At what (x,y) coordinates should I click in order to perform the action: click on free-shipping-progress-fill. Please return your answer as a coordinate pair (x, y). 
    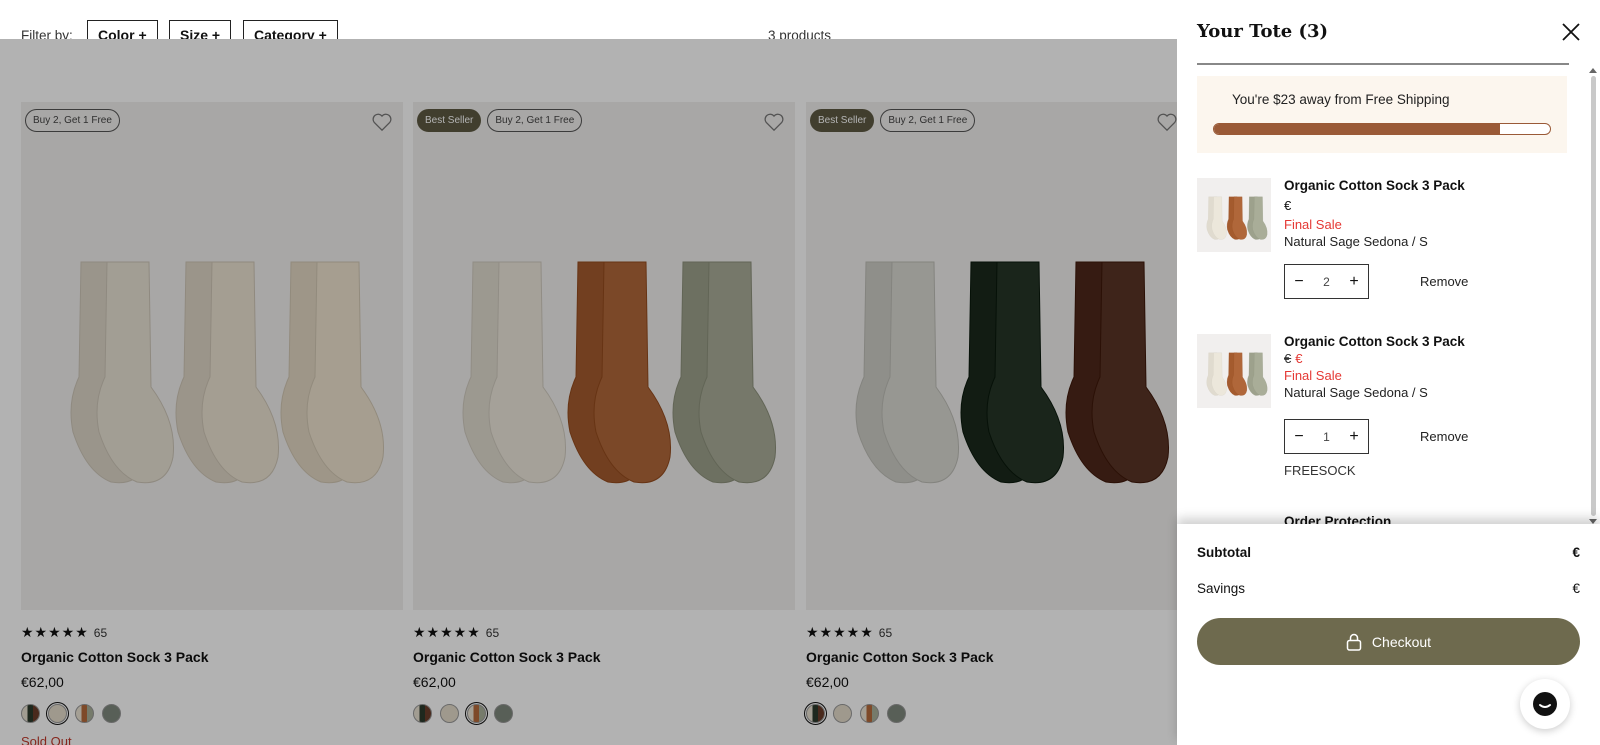
    Looking at the image, I should click on (1357, 129).